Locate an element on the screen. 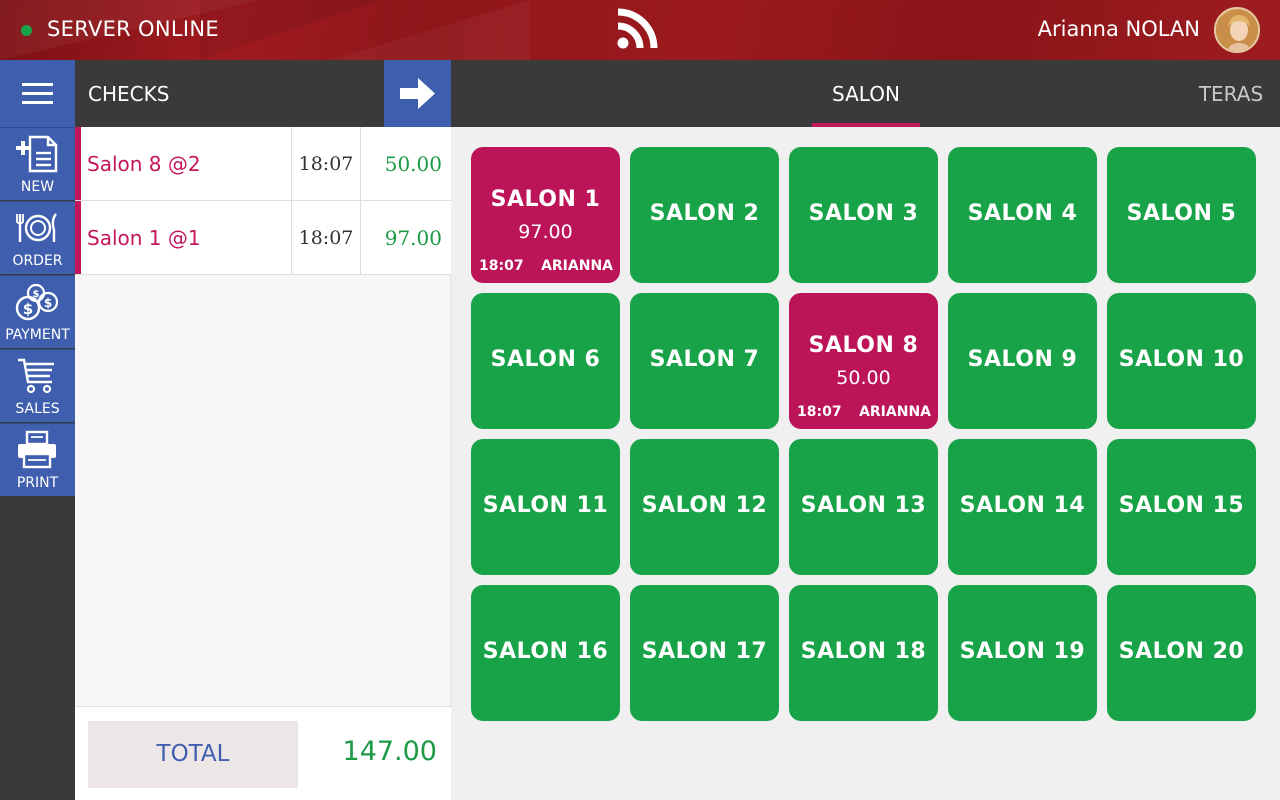 This screenshot has width=1280, height=800. check-row: Salon 8 @2 18:07 50.00 is located at coordinates (263, 164).